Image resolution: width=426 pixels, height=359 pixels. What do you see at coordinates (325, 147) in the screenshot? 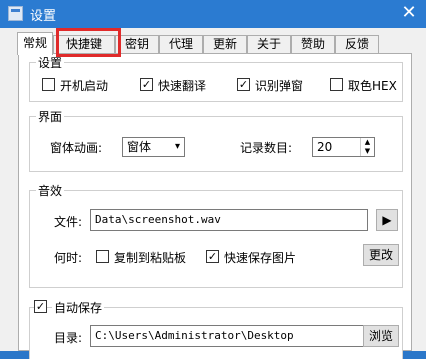
I see `records-value: 20` at bounding box center [325, 147].